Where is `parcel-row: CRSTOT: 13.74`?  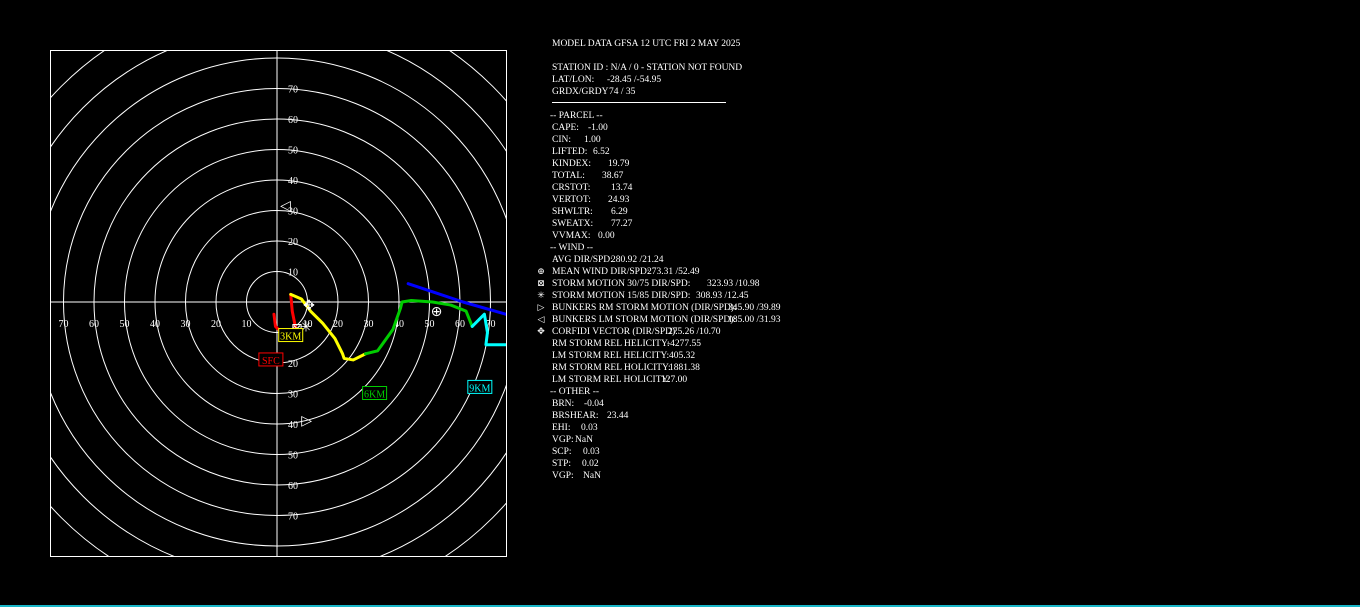
parcel-row: CRSTOT: 13.74 is located at coordinates (701, 188).